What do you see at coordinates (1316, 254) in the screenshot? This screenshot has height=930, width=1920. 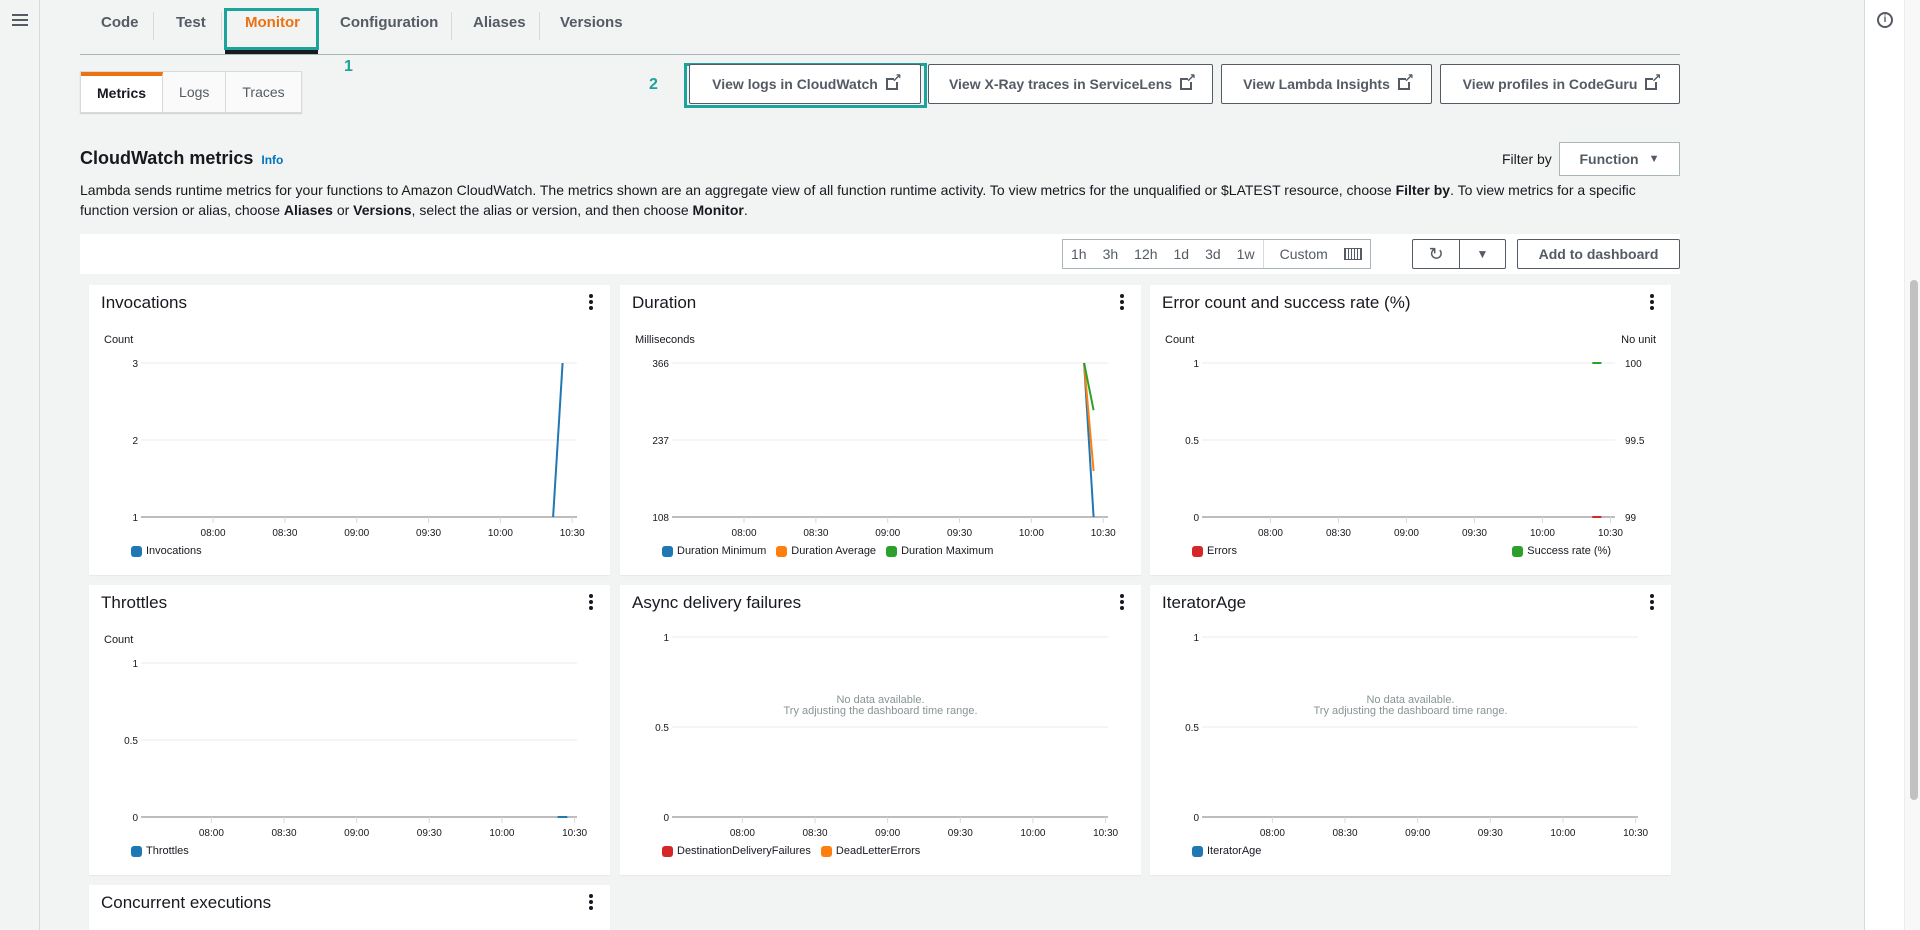 I see `range-custom: Custom` at bounding box center [1316, 254].